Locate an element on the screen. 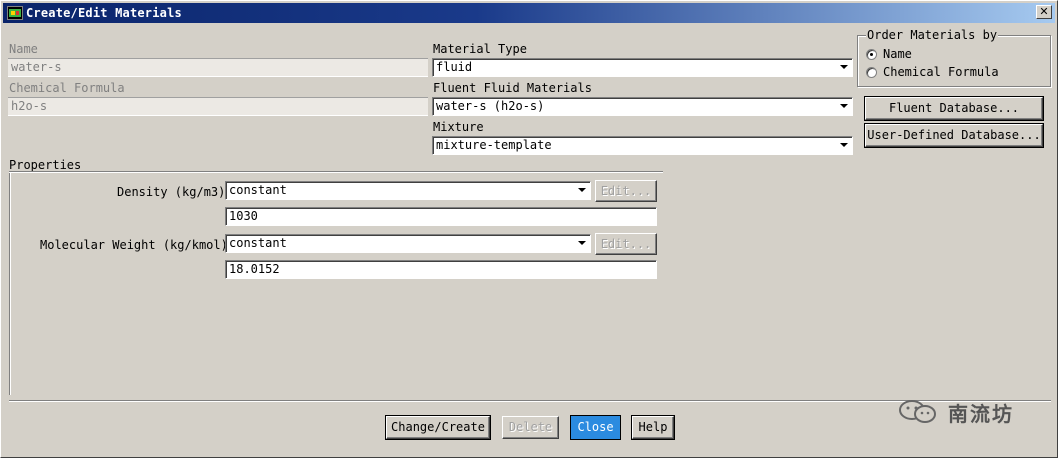 This screenshot has height=458, width=1058. properties-label: Properties is located at coordinates (45, 165).